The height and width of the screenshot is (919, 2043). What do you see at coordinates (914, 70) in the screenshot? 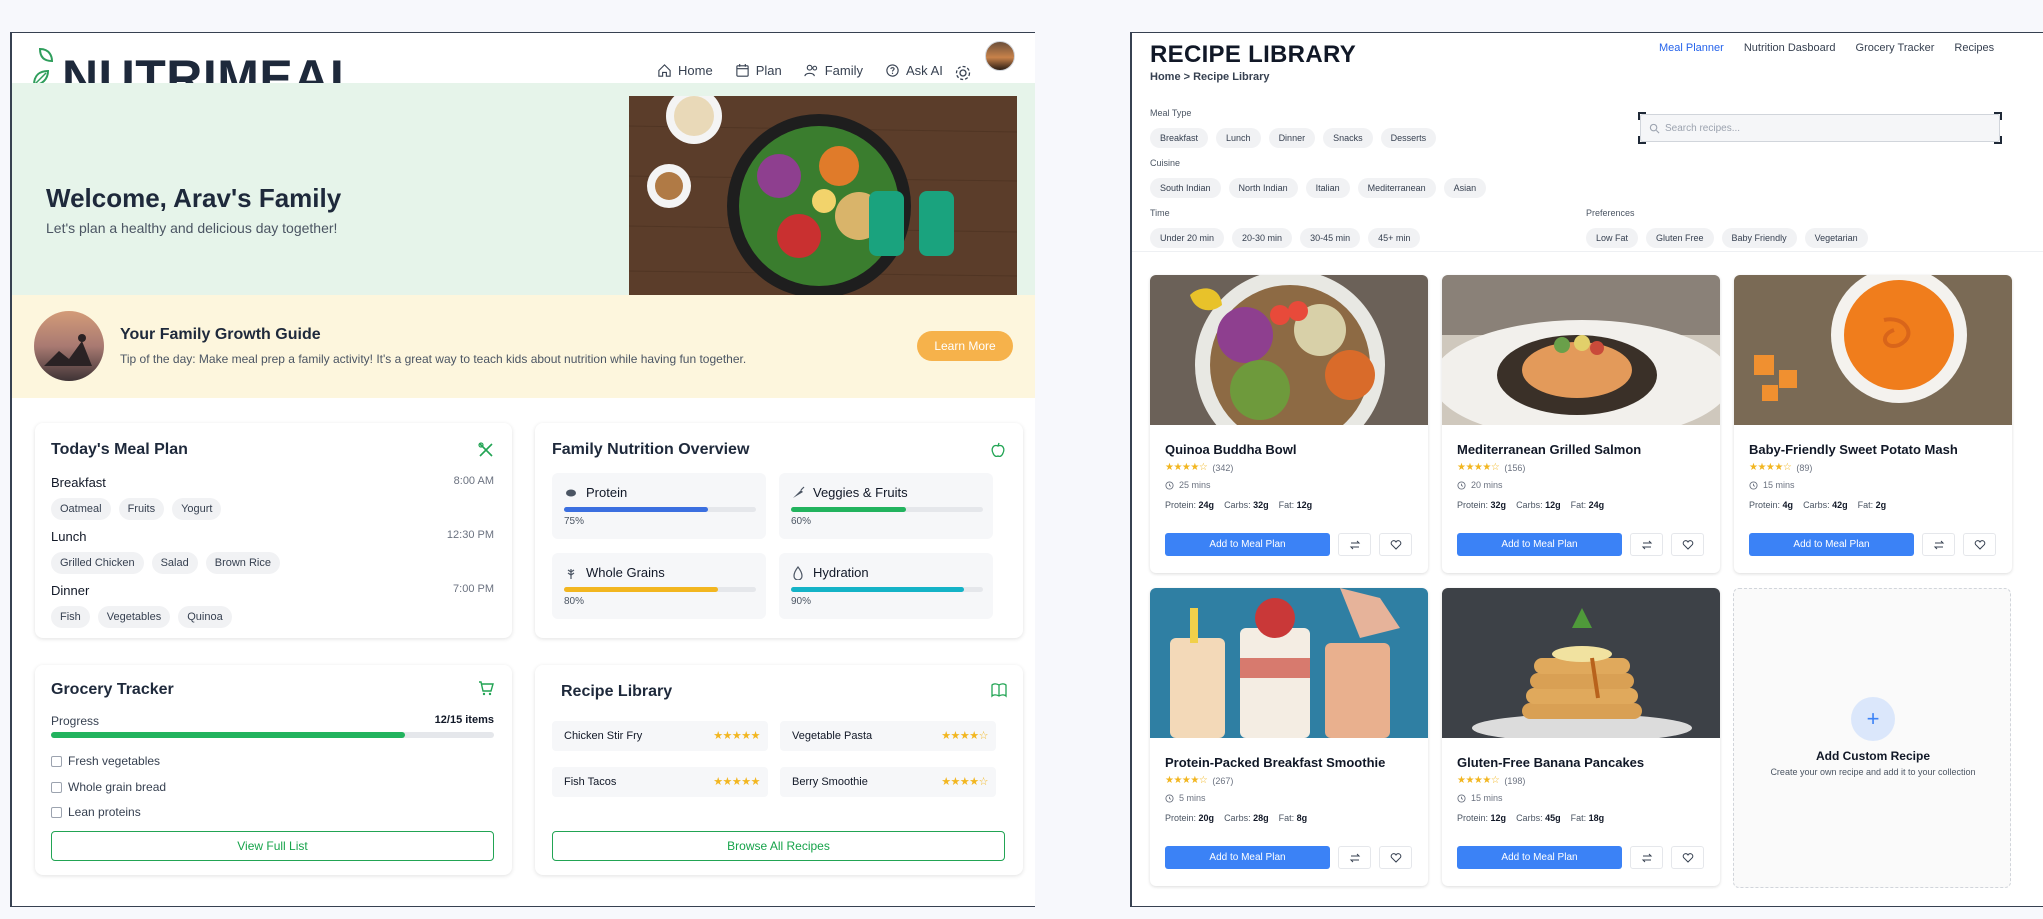
I see `nav-ask-ai: Ask AI` at bounding box center [914, 70].